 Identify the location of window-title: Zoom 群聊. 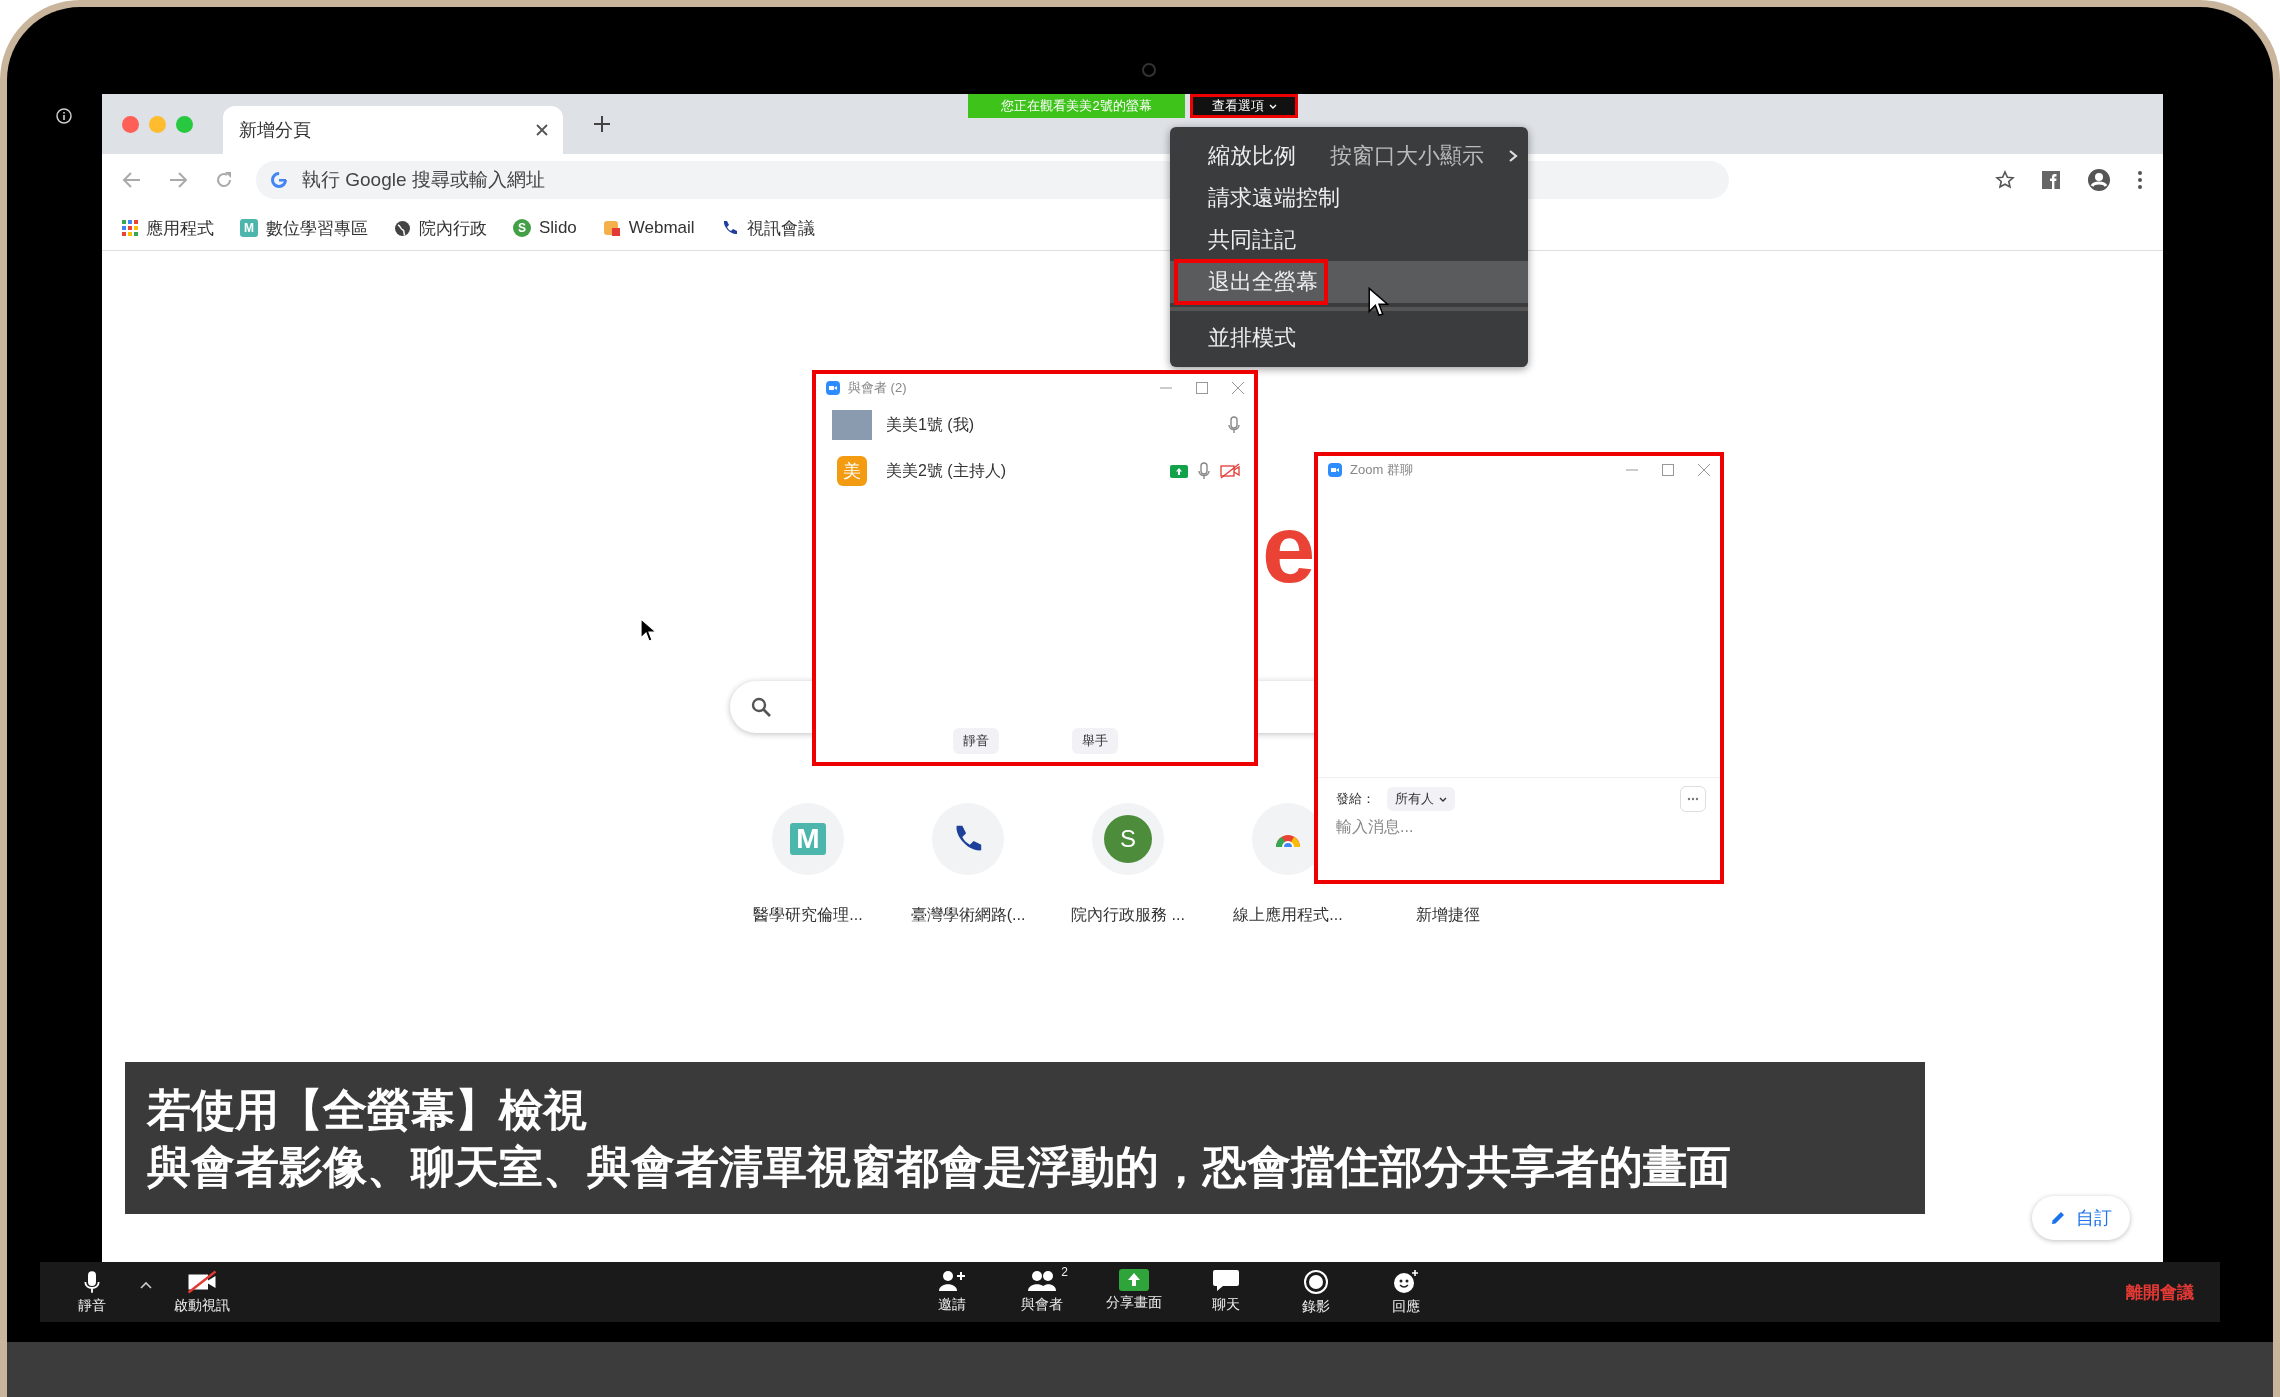
(1381, 470).